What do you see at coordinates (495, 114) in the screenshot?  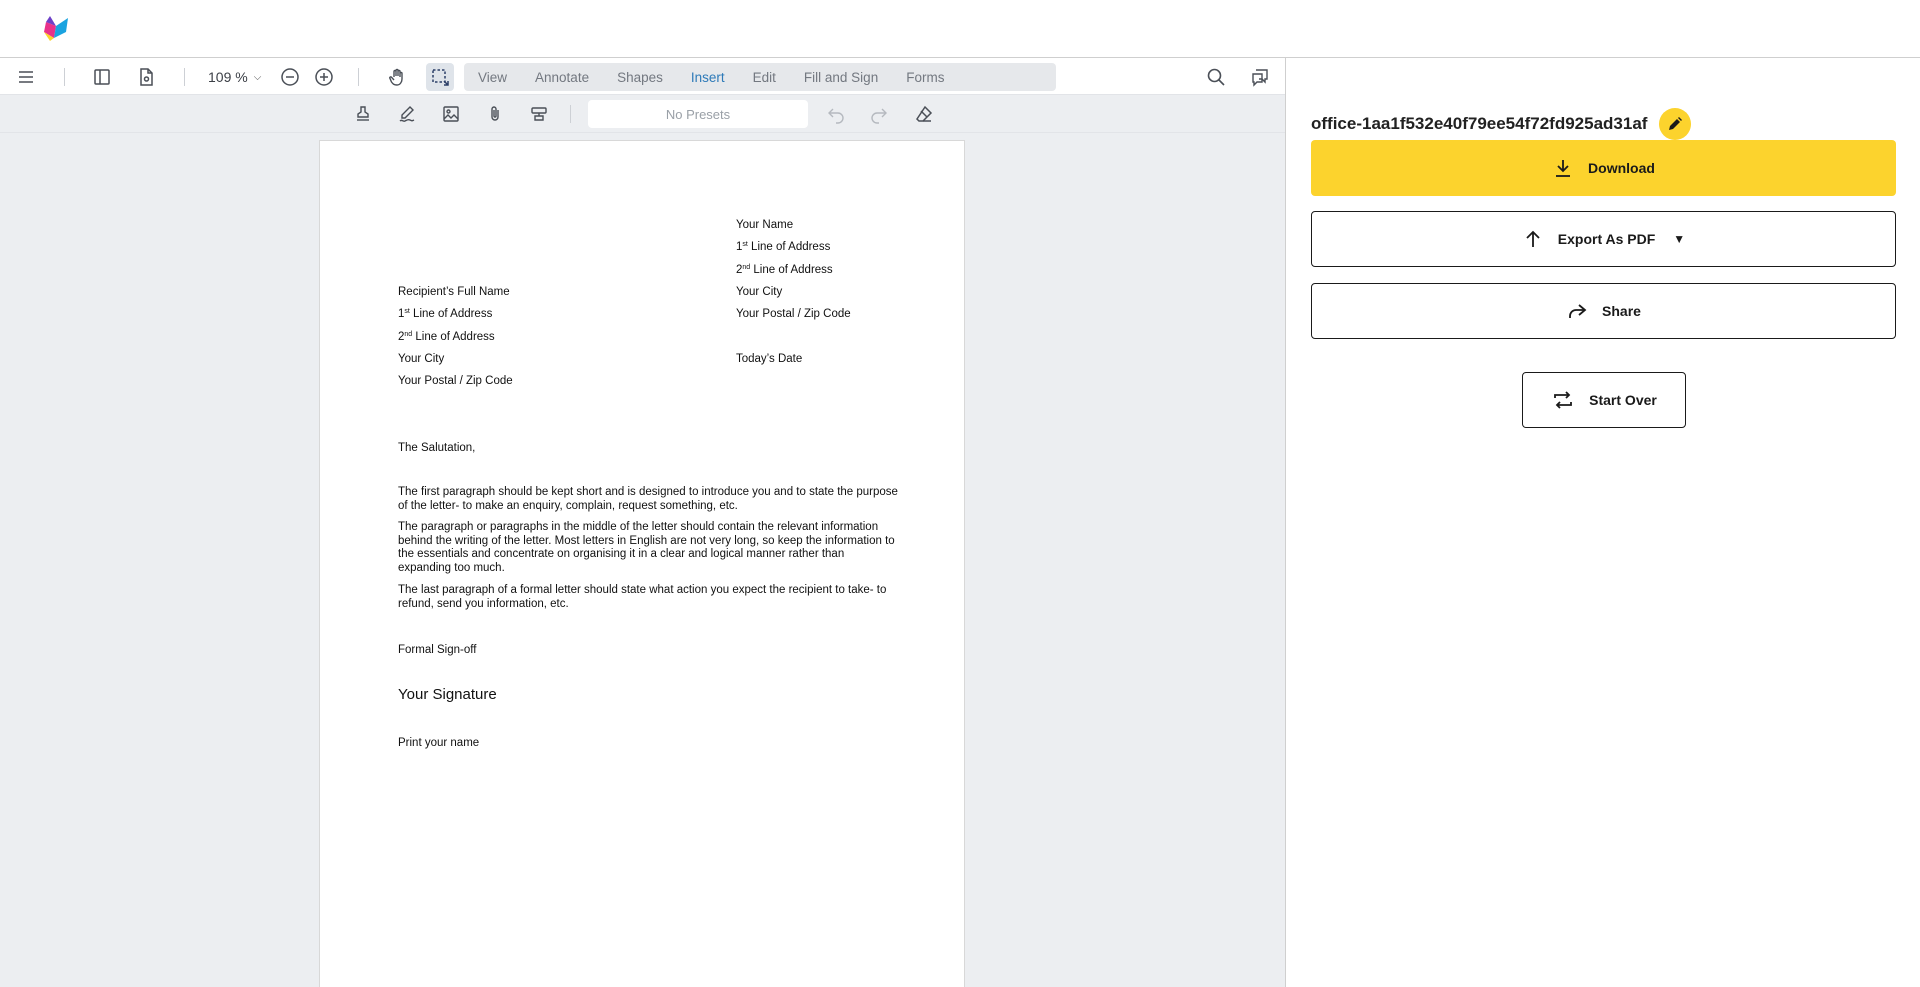 I see `attachment-icon` at bounding box center [495, 114].